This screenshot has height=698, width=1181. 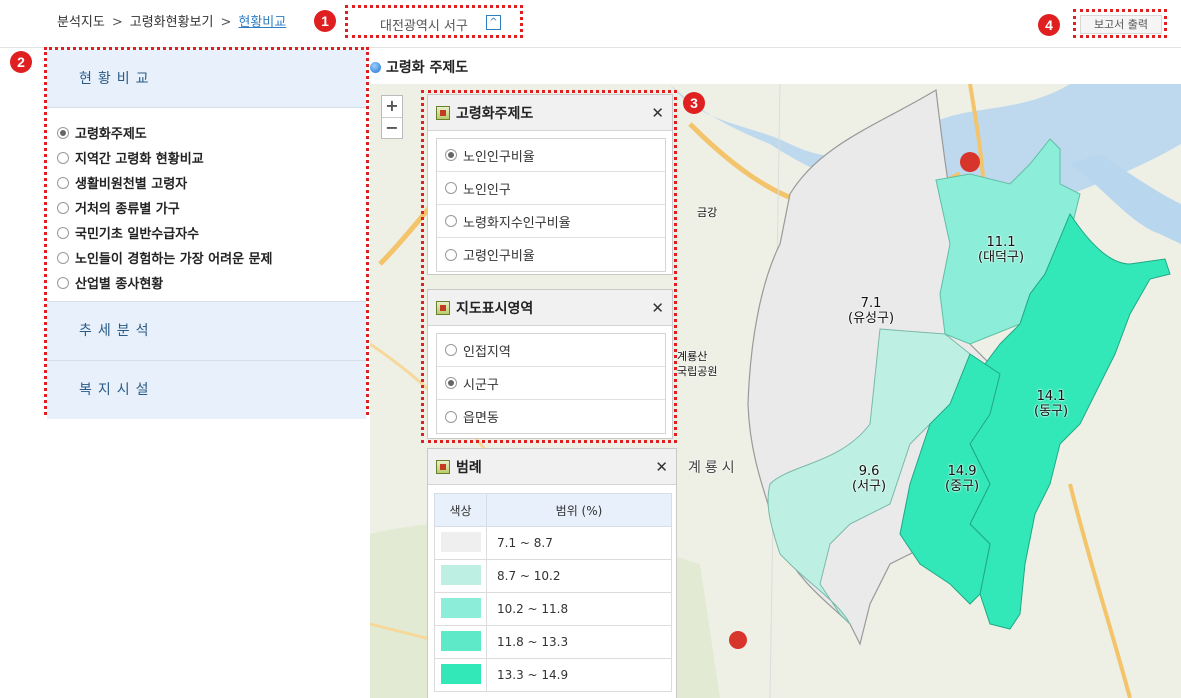 I want to click on report-print-button: 보고서 출력, so click(x=1121, y=24).